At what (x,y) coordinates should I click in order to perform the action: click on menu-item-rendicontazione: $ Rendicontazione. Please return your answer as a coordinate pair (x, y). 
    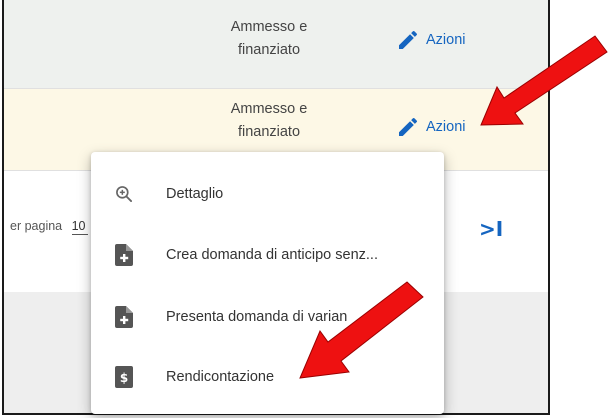
    Looking at the image, I should click on (267, 377).